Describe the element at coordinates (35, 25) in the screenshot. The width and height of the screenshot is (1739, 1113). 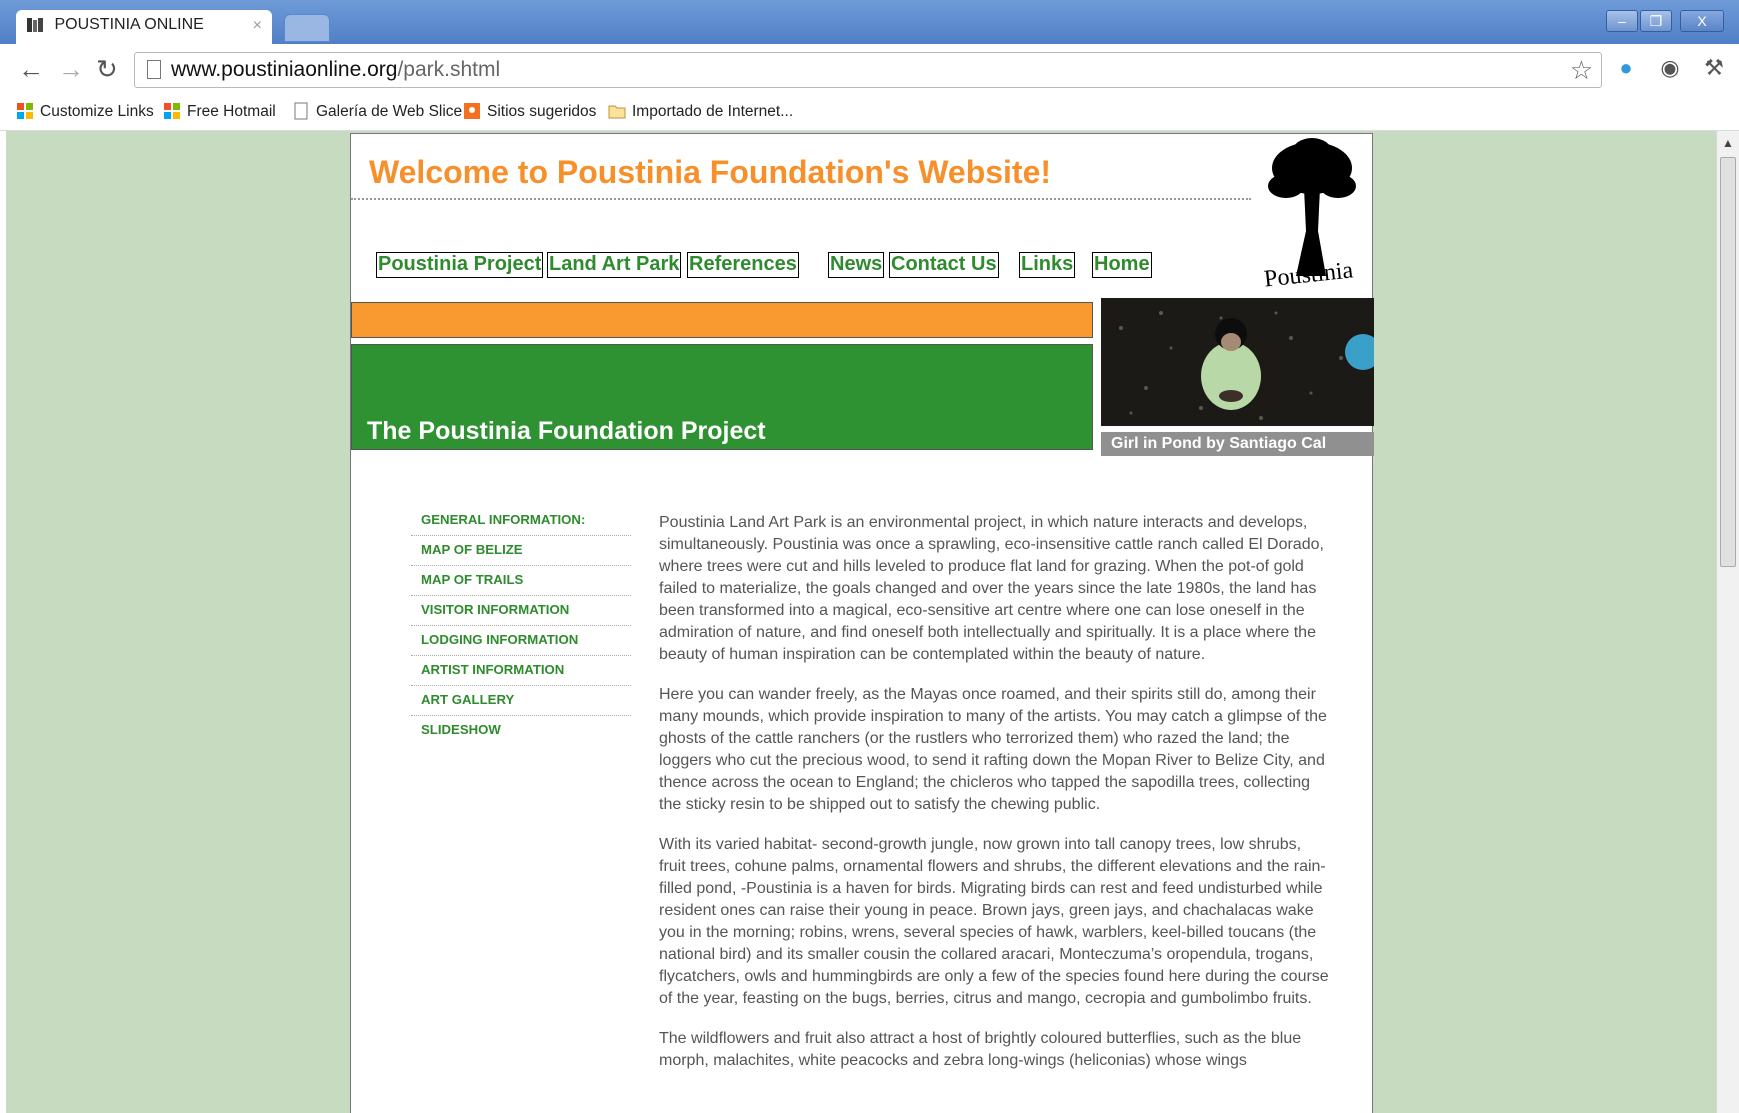
I see `site-favicon-icon` at that location.